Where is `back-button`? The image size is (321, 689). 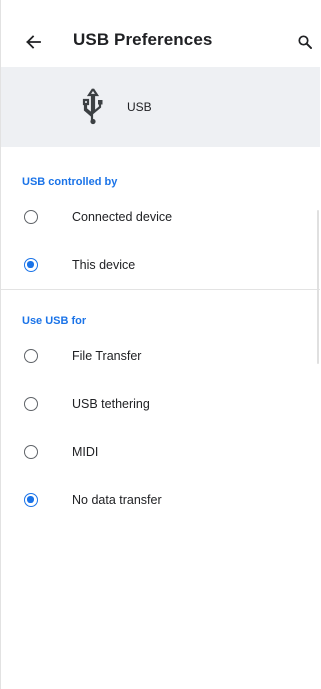
back-button is located at coordinates (33, 42).